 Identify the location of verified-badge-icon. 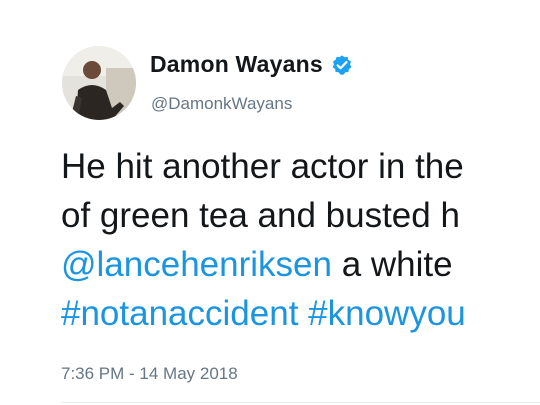
(342, 65).